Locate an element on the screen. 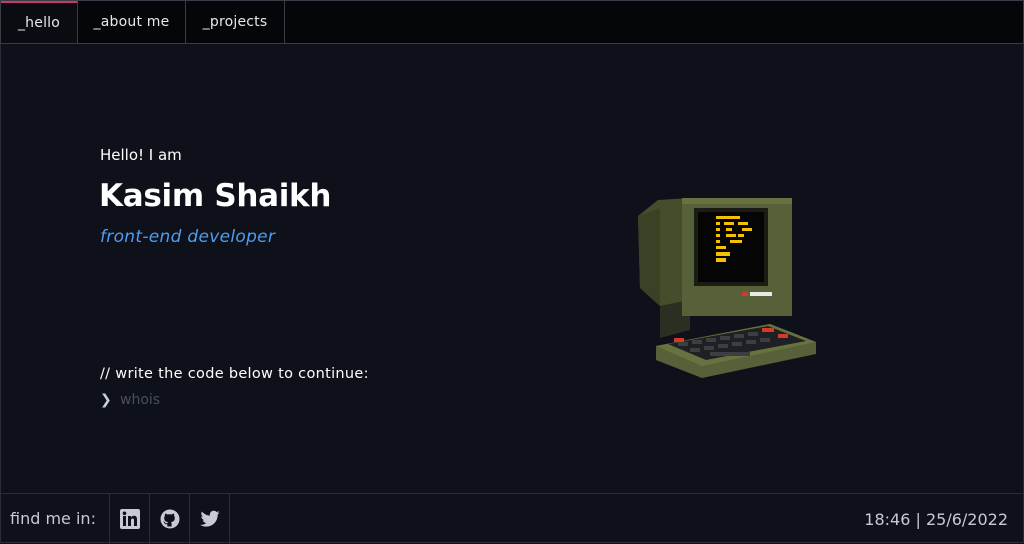 The height and width of the screenshot is (544, 1024). twitter-icon is located at coordinates (209, 518).